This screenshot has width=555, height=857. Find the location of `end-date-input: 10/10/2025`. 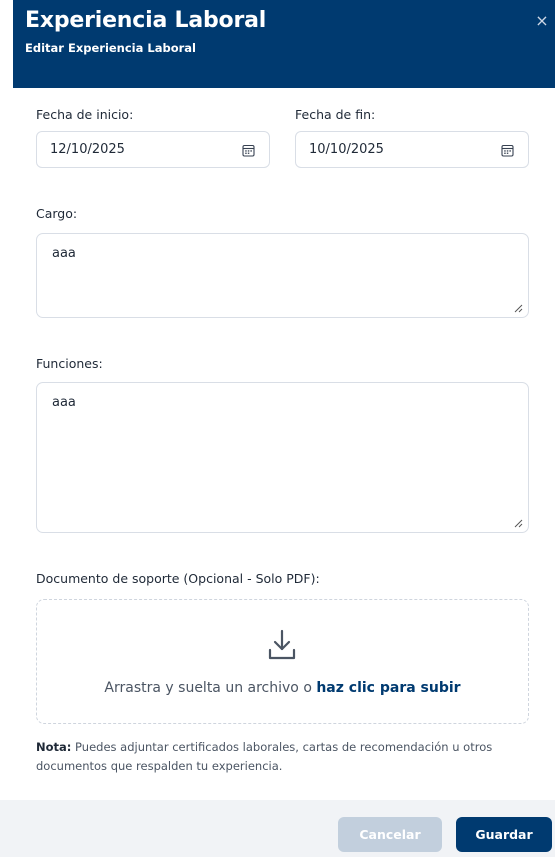

end-date-input: 10/10/2025 is located at coordinates (412, 149).